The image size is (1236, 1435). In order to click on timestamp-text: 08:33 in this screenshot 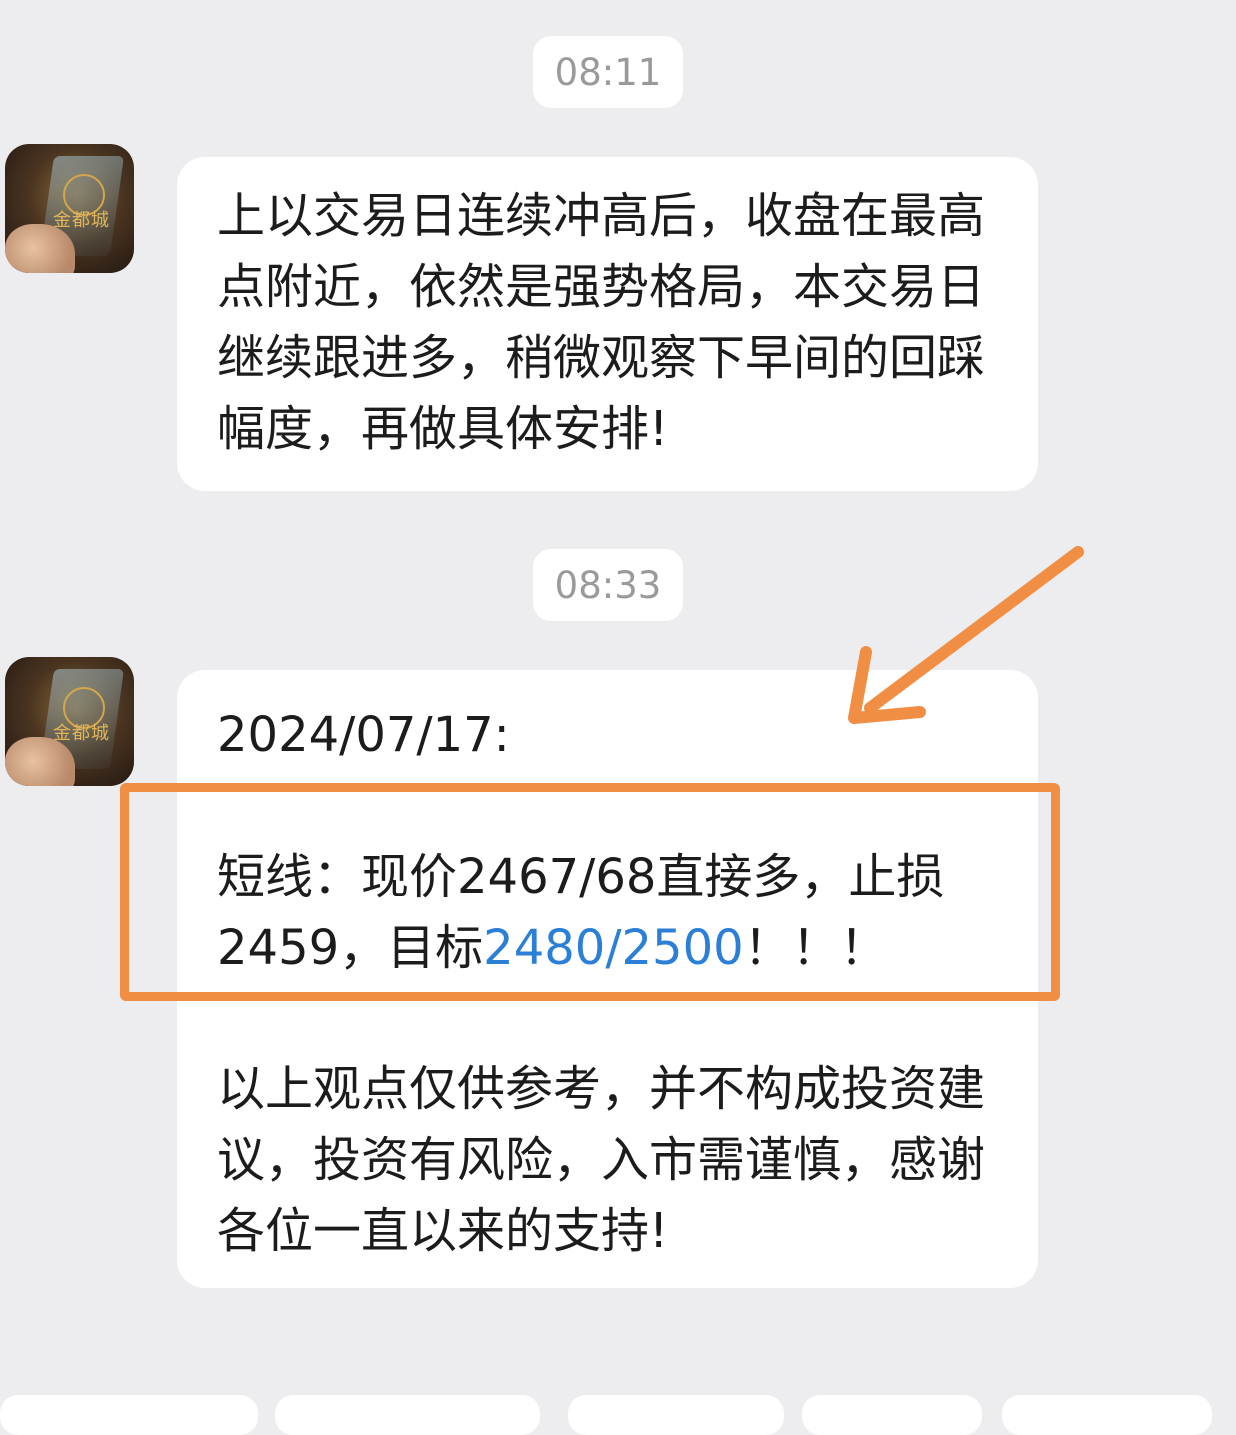, I will do `click(608, 585)`.